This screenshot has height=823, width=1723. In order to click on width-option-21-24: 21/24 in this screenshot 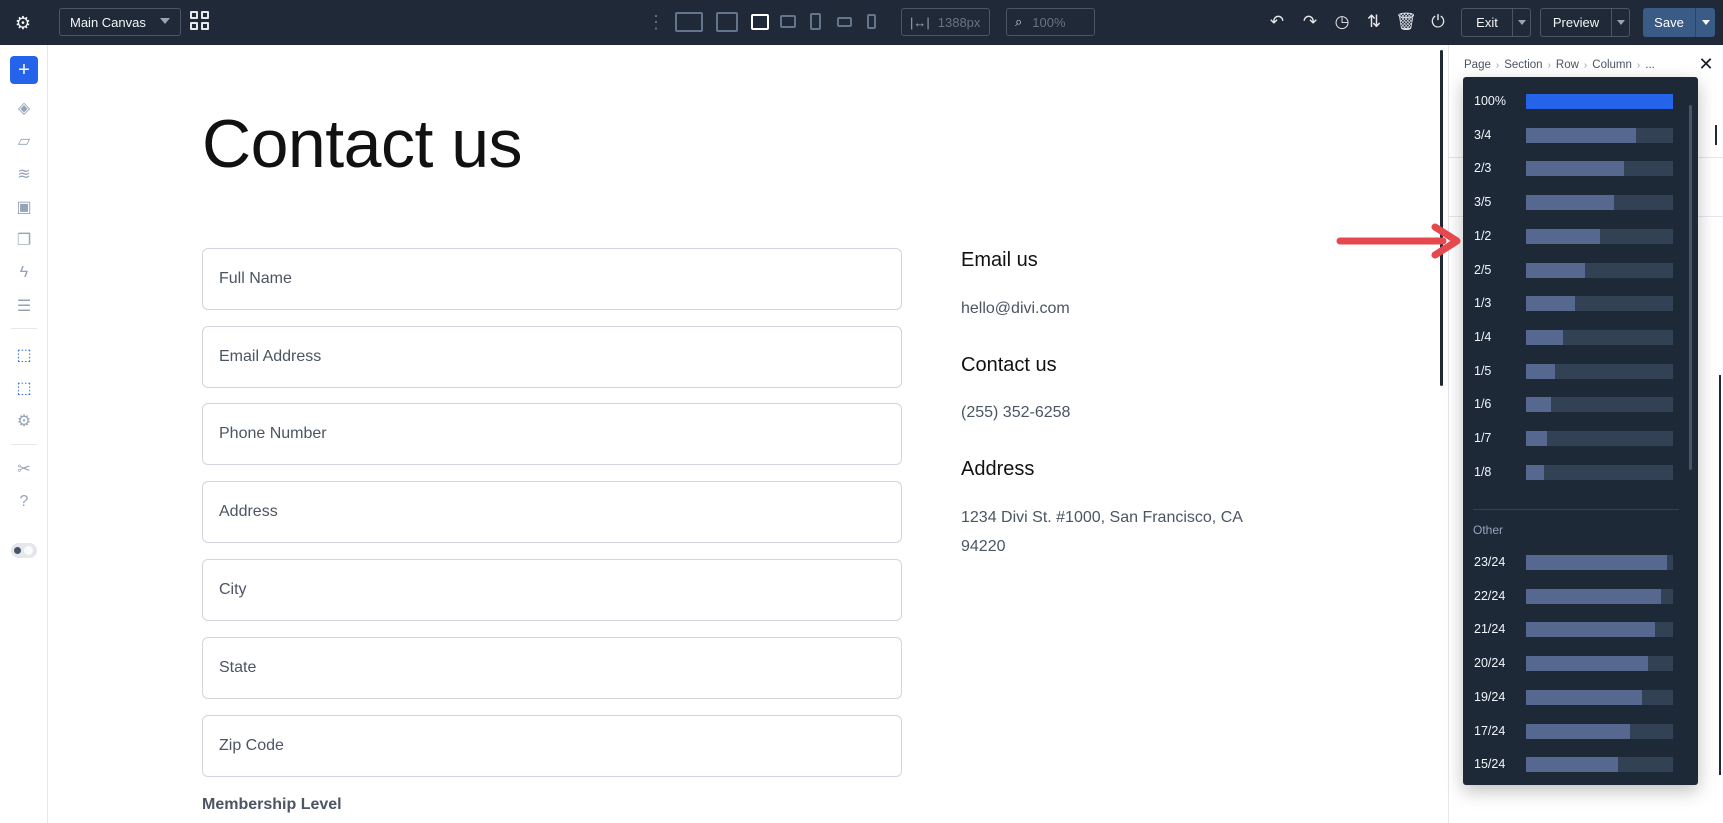, I will do `click(1580, 629)`.